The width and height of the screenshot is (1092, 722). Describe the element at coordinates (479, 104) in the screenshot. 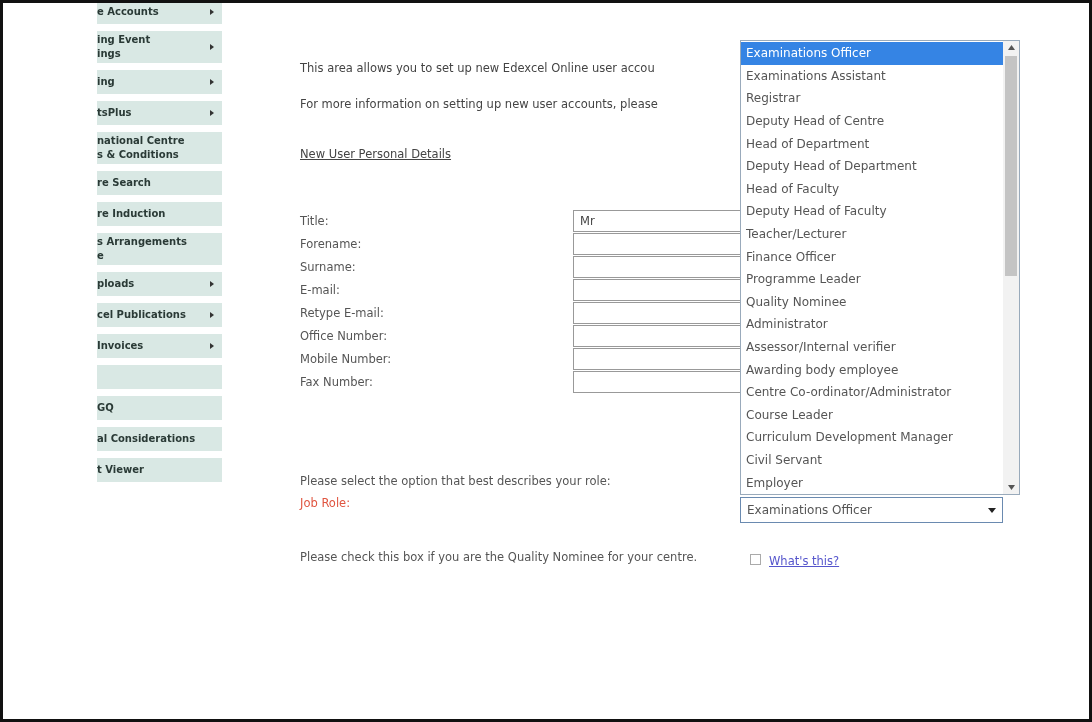

I see `intro-text: For more information on setting up new user accounts, please` at that location.